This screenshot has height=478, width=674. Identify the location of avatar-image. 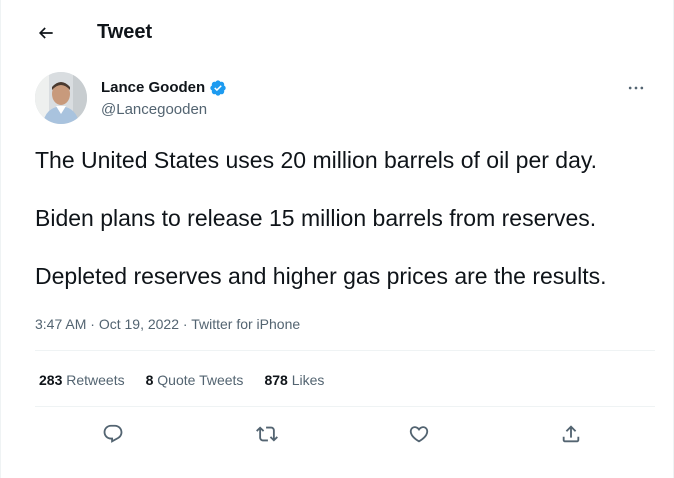
(61, 98).